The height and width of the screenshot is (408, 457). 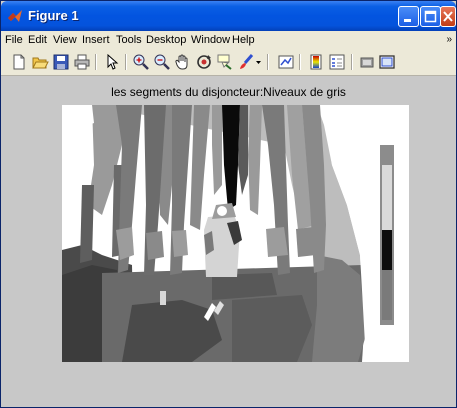 I want to click on matlab-logo-icon, so click(x=15, y=16).